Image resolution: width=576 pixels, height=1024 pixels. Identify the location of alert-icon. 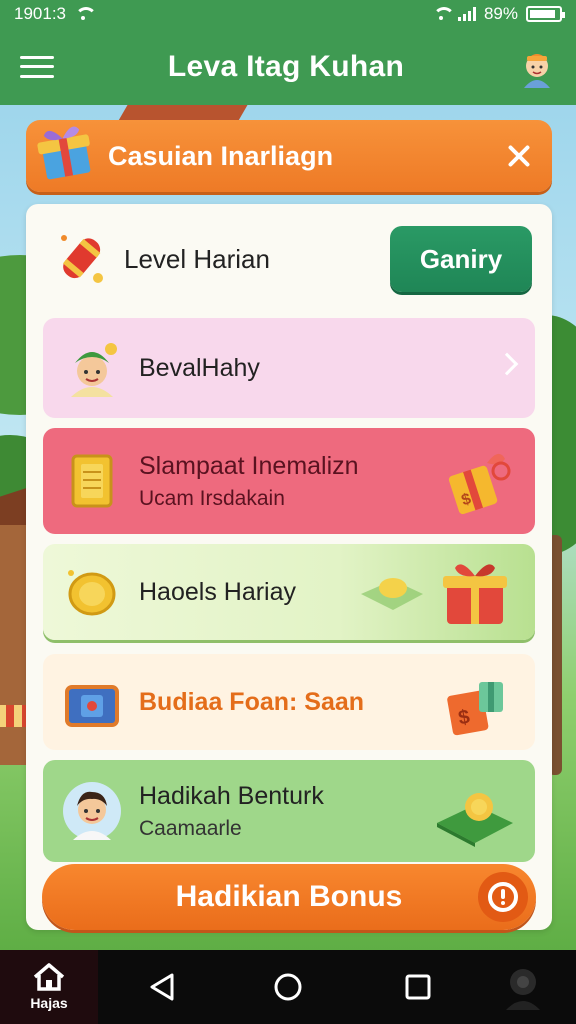
(503, 897).